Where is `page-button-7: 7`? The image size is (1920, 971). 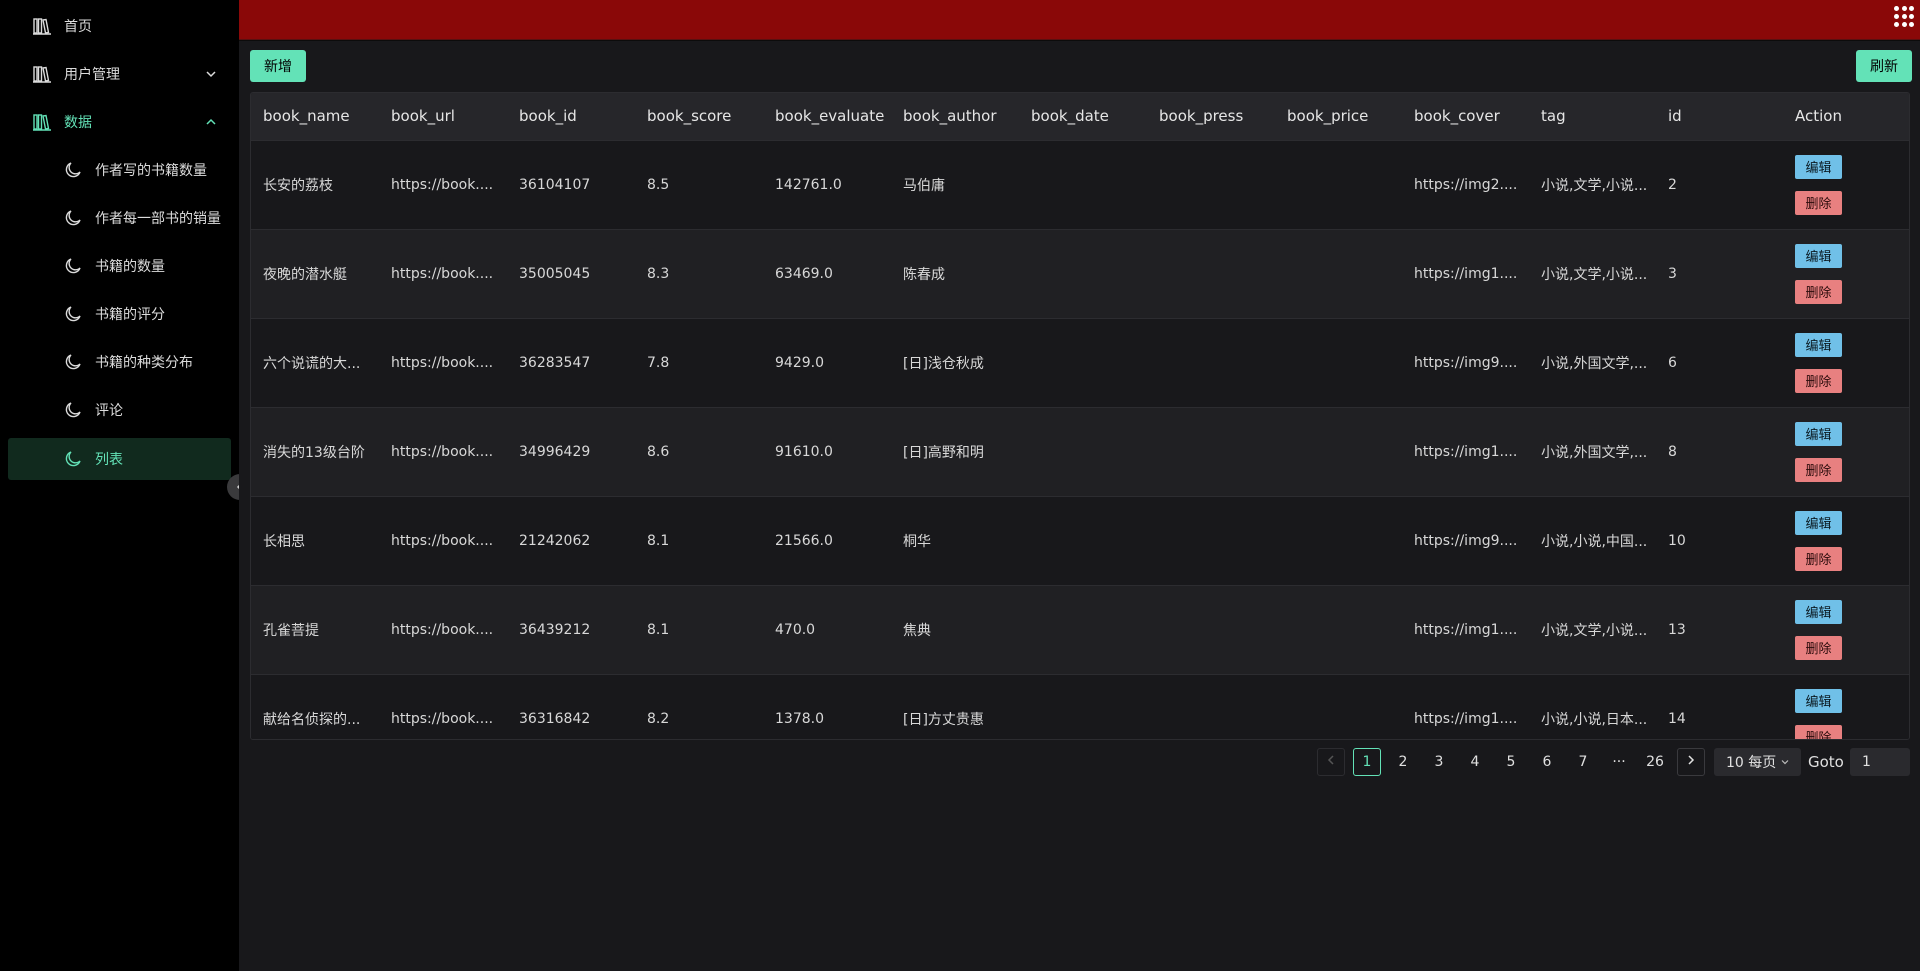
page-button-7: 7 is located at coordinates (1583, 762).